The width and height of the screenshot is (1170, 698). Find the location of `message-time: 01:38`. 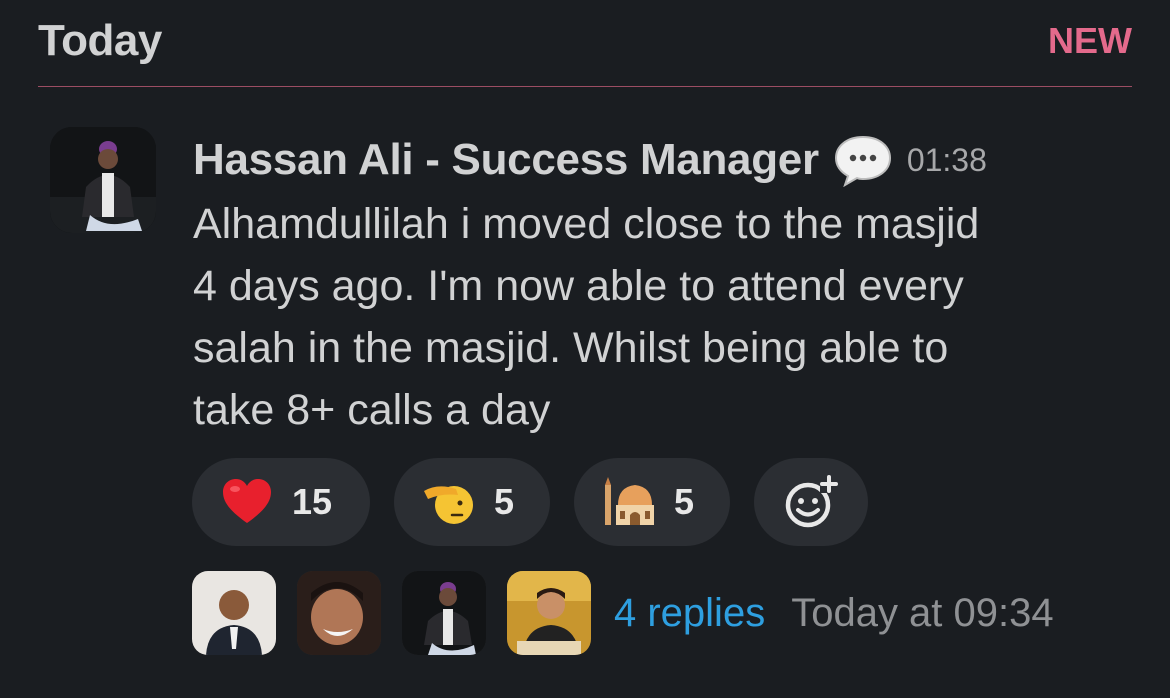

message-time: 01:38 is located at coordinates (947, 160).